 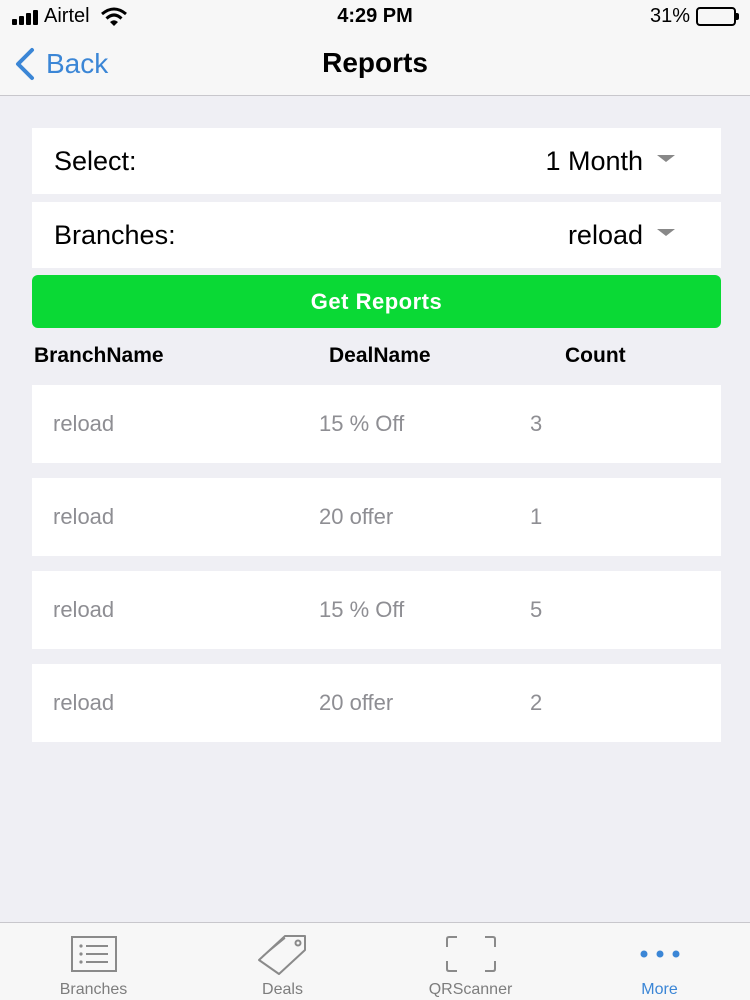 I want to click on tab-branches: Branches, so click(x=93, y=961).